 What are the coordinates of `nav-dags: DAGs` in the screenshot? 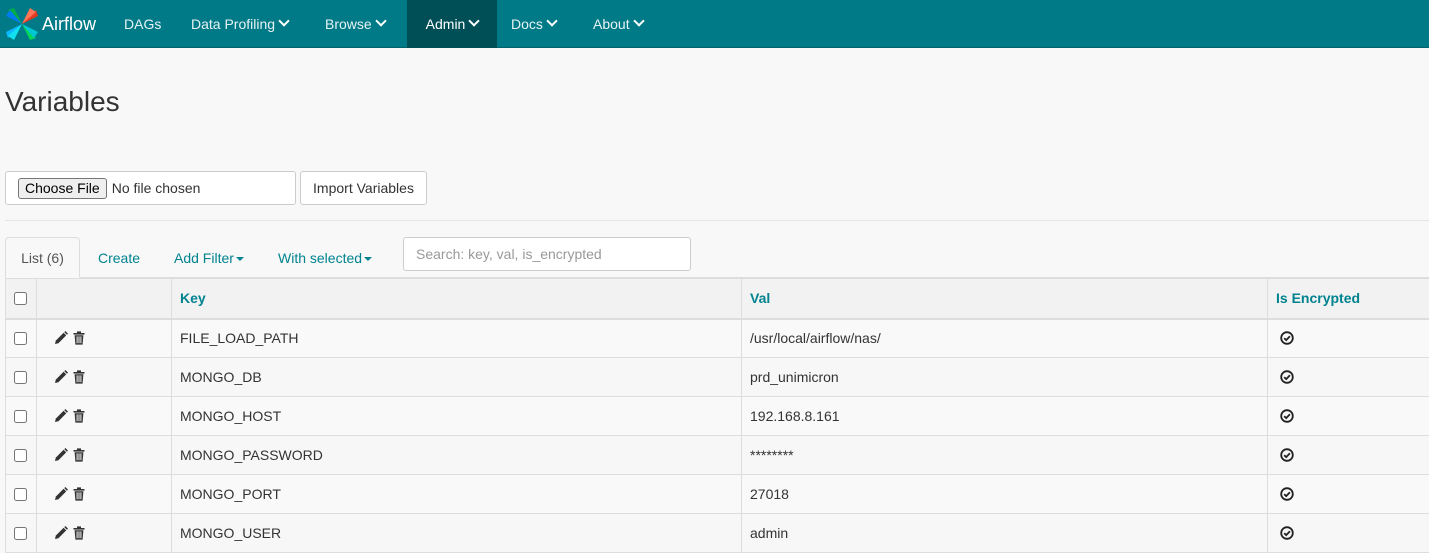 It's located at (142, 24).